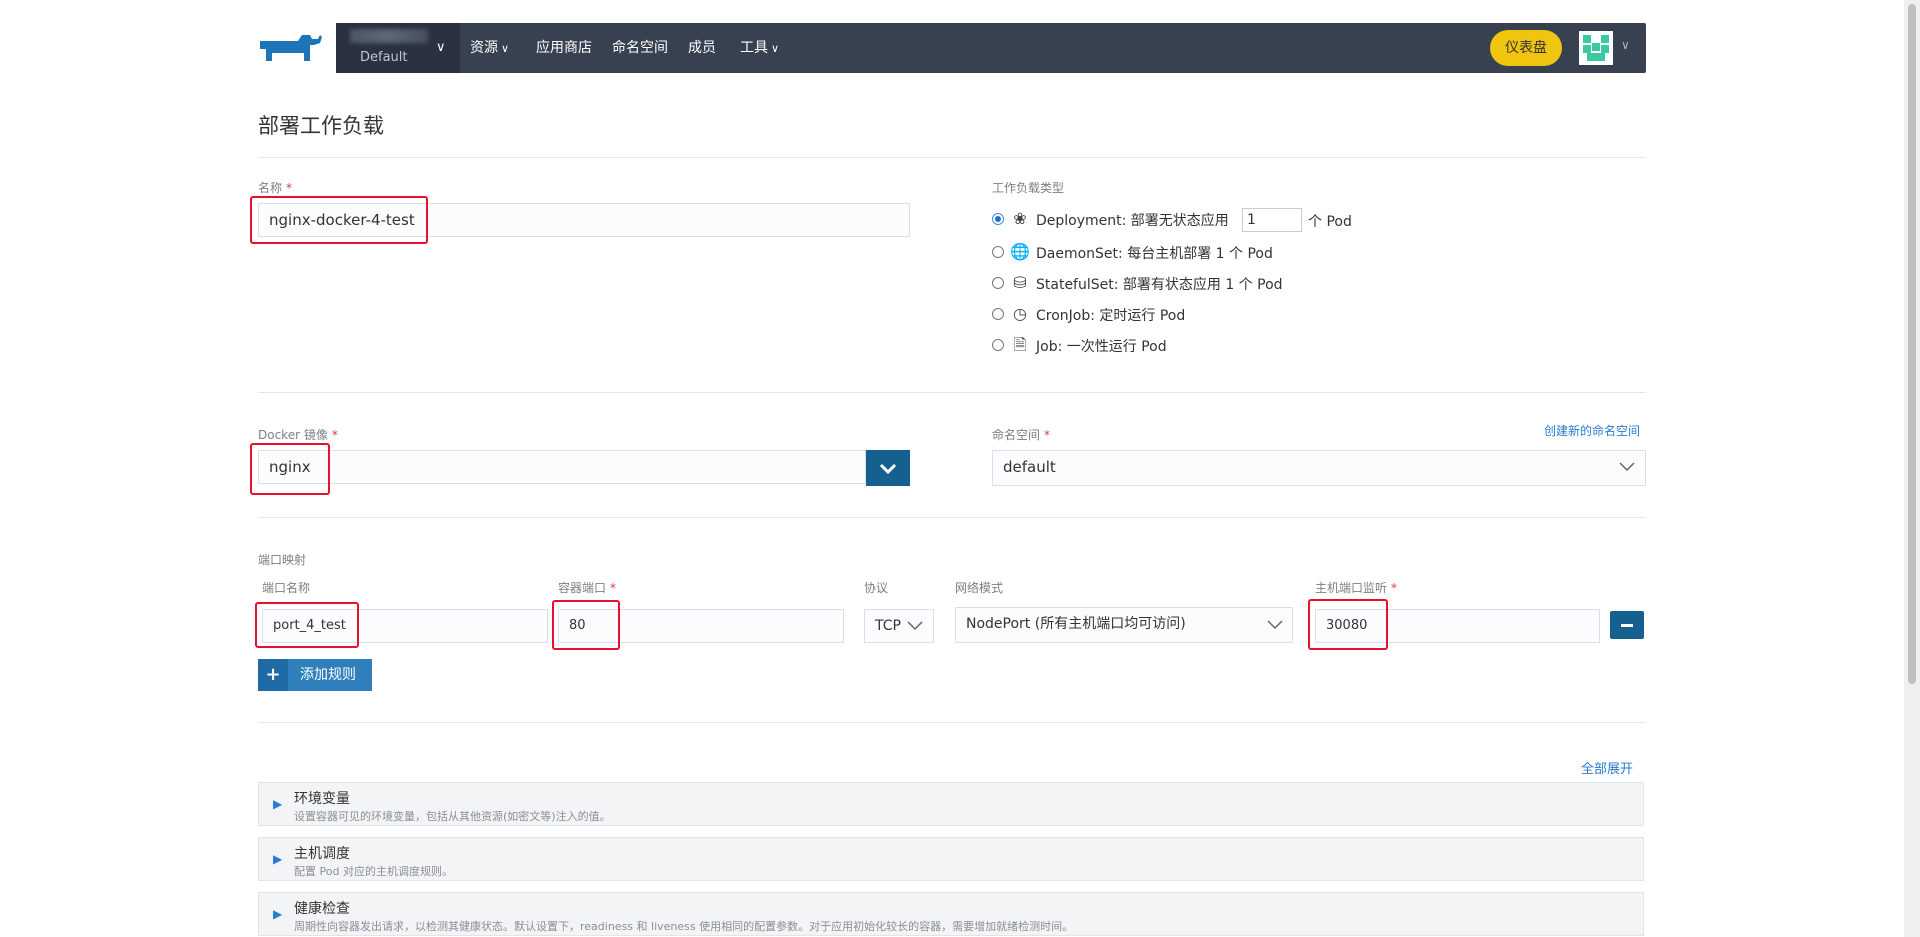 This screenshot has width=1920, height=937. What do you see at coordinates (1596, 48) in the screenshot?
I see `avatar-icon` at bounding box center [1596, 48].